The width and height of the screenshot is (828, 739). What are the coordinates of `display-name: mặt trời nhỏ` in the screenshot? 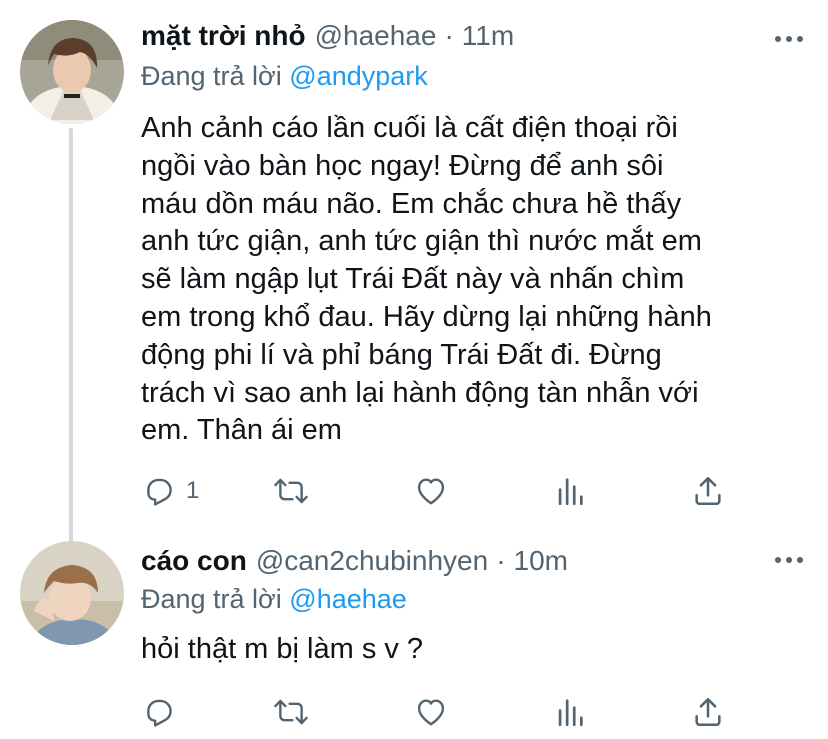 It's located at (223, 36).